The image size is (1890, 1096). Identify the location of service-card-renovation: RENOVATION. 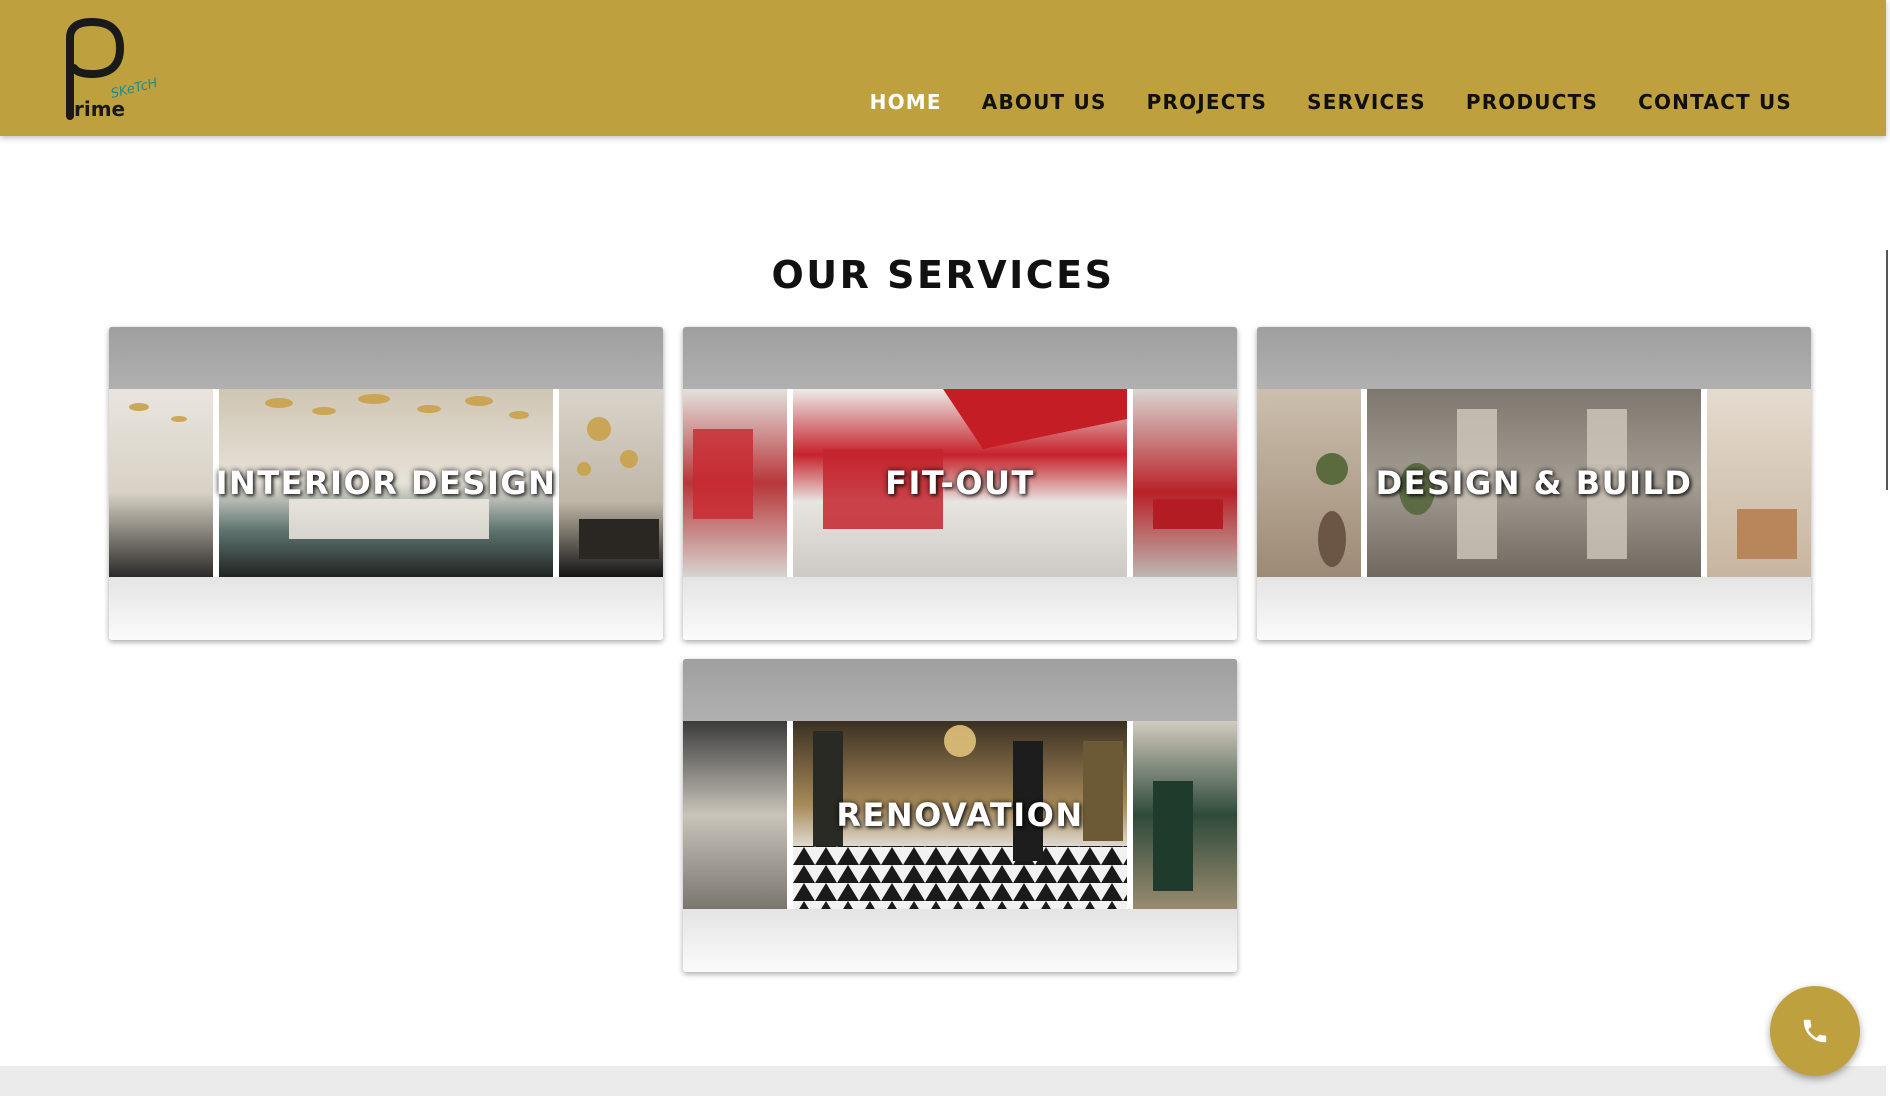
(960, 815).